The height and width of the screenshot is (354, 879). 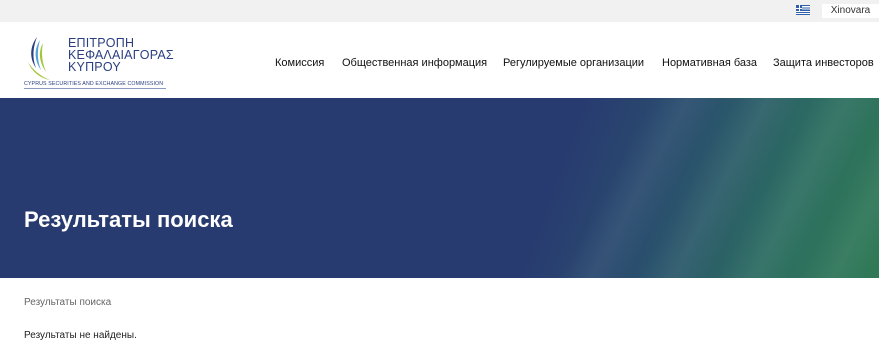 I want to click on nav-item-commission: Комиссия, so click(x=299, y=63).